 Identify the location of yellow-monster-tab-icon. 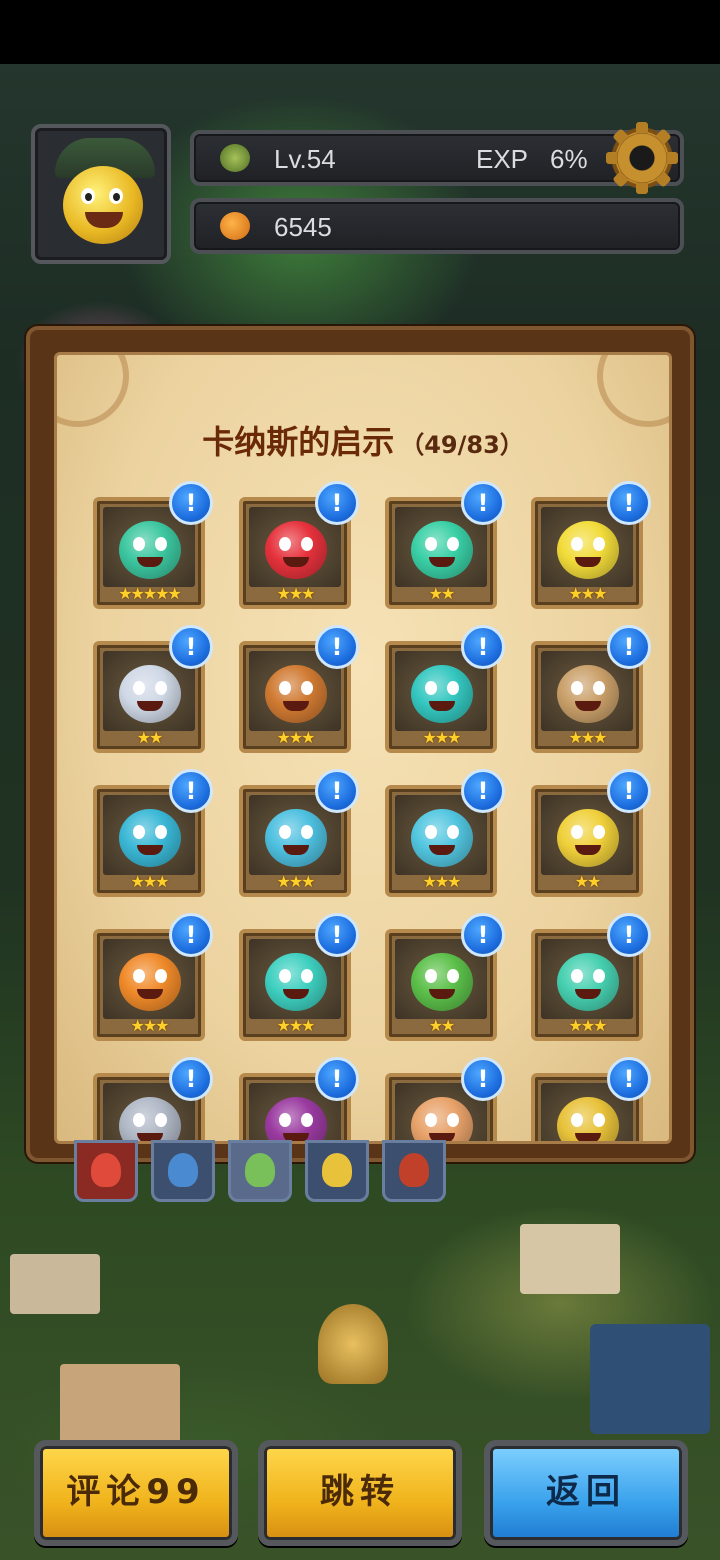
(337, 1170).